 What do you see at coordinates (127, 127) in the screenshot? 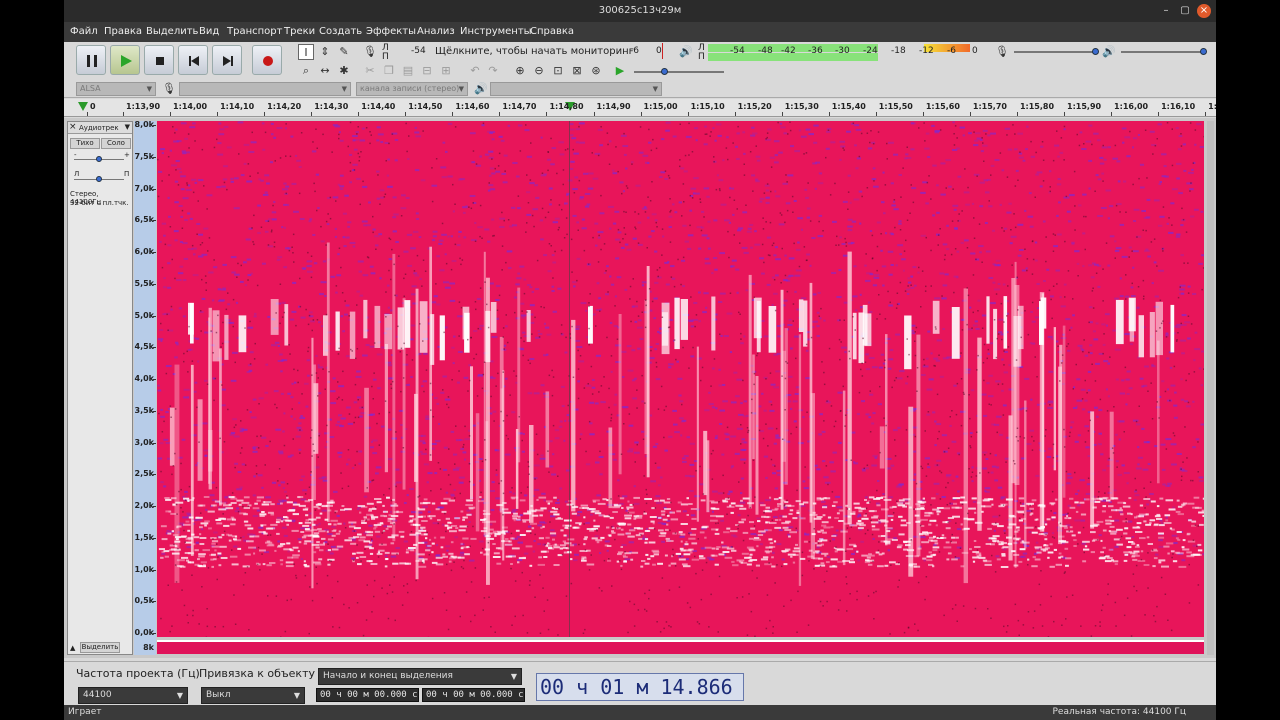
I see `track-menu-chevron-icon: ▼` at bounding box center [127, 127].